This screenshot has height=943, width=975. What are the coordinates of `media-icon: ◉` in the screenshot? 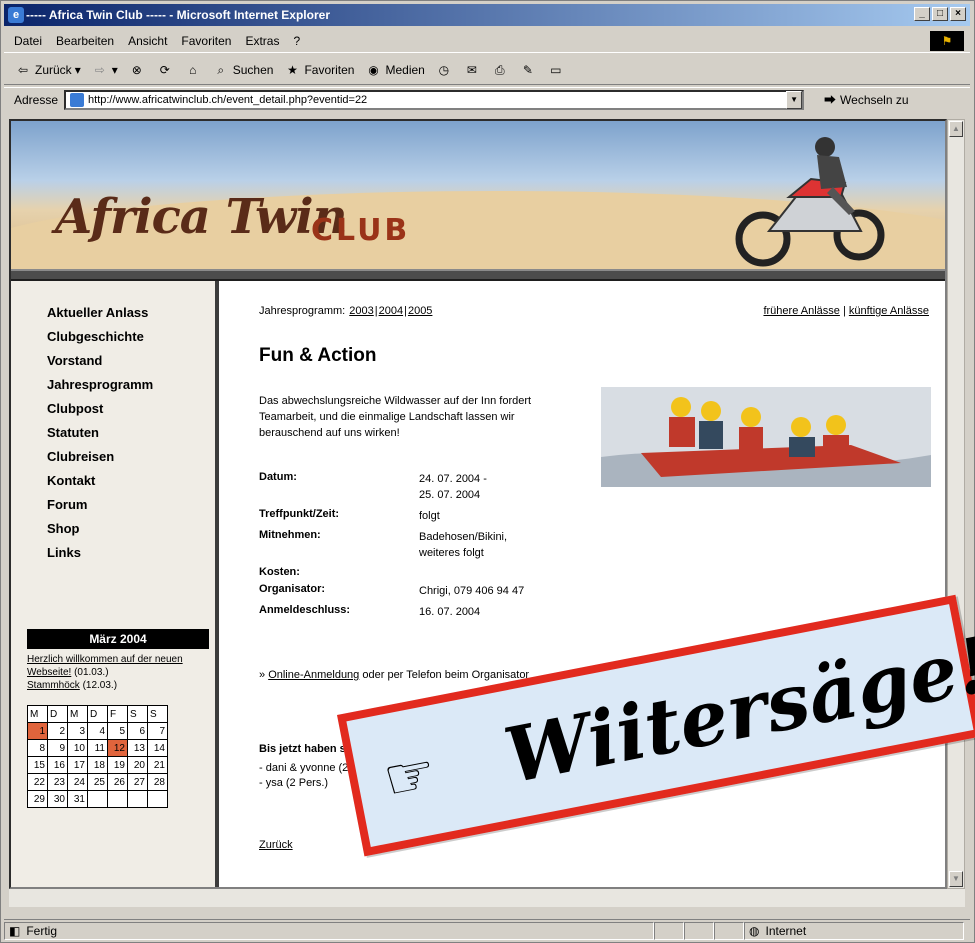 It's located at (373, 69).